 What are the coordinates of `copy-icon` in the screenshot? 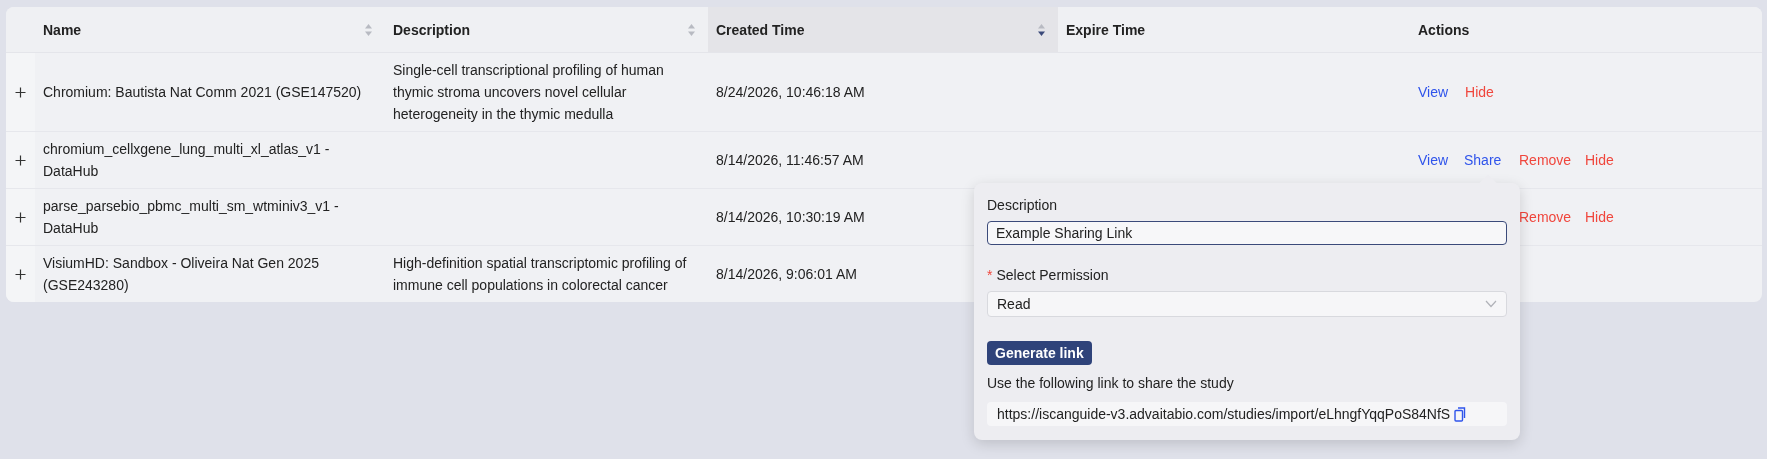 It's located at (1460, 414).